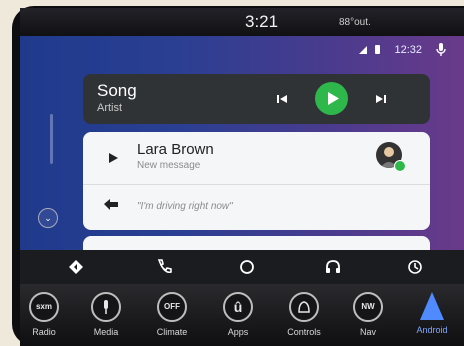 The height and width of the screenshot is (346, 464). Describe the element at coordinates (368, 307) in the screenshot. I see `compass-icon: NW` at that location.